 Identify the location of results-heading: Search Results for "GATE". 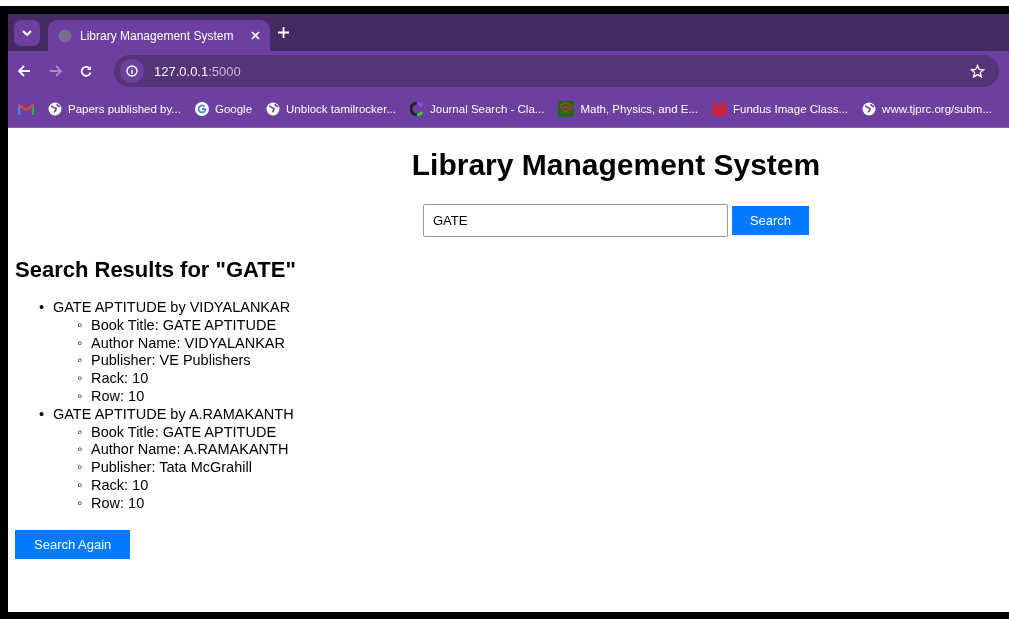
(156, 270).